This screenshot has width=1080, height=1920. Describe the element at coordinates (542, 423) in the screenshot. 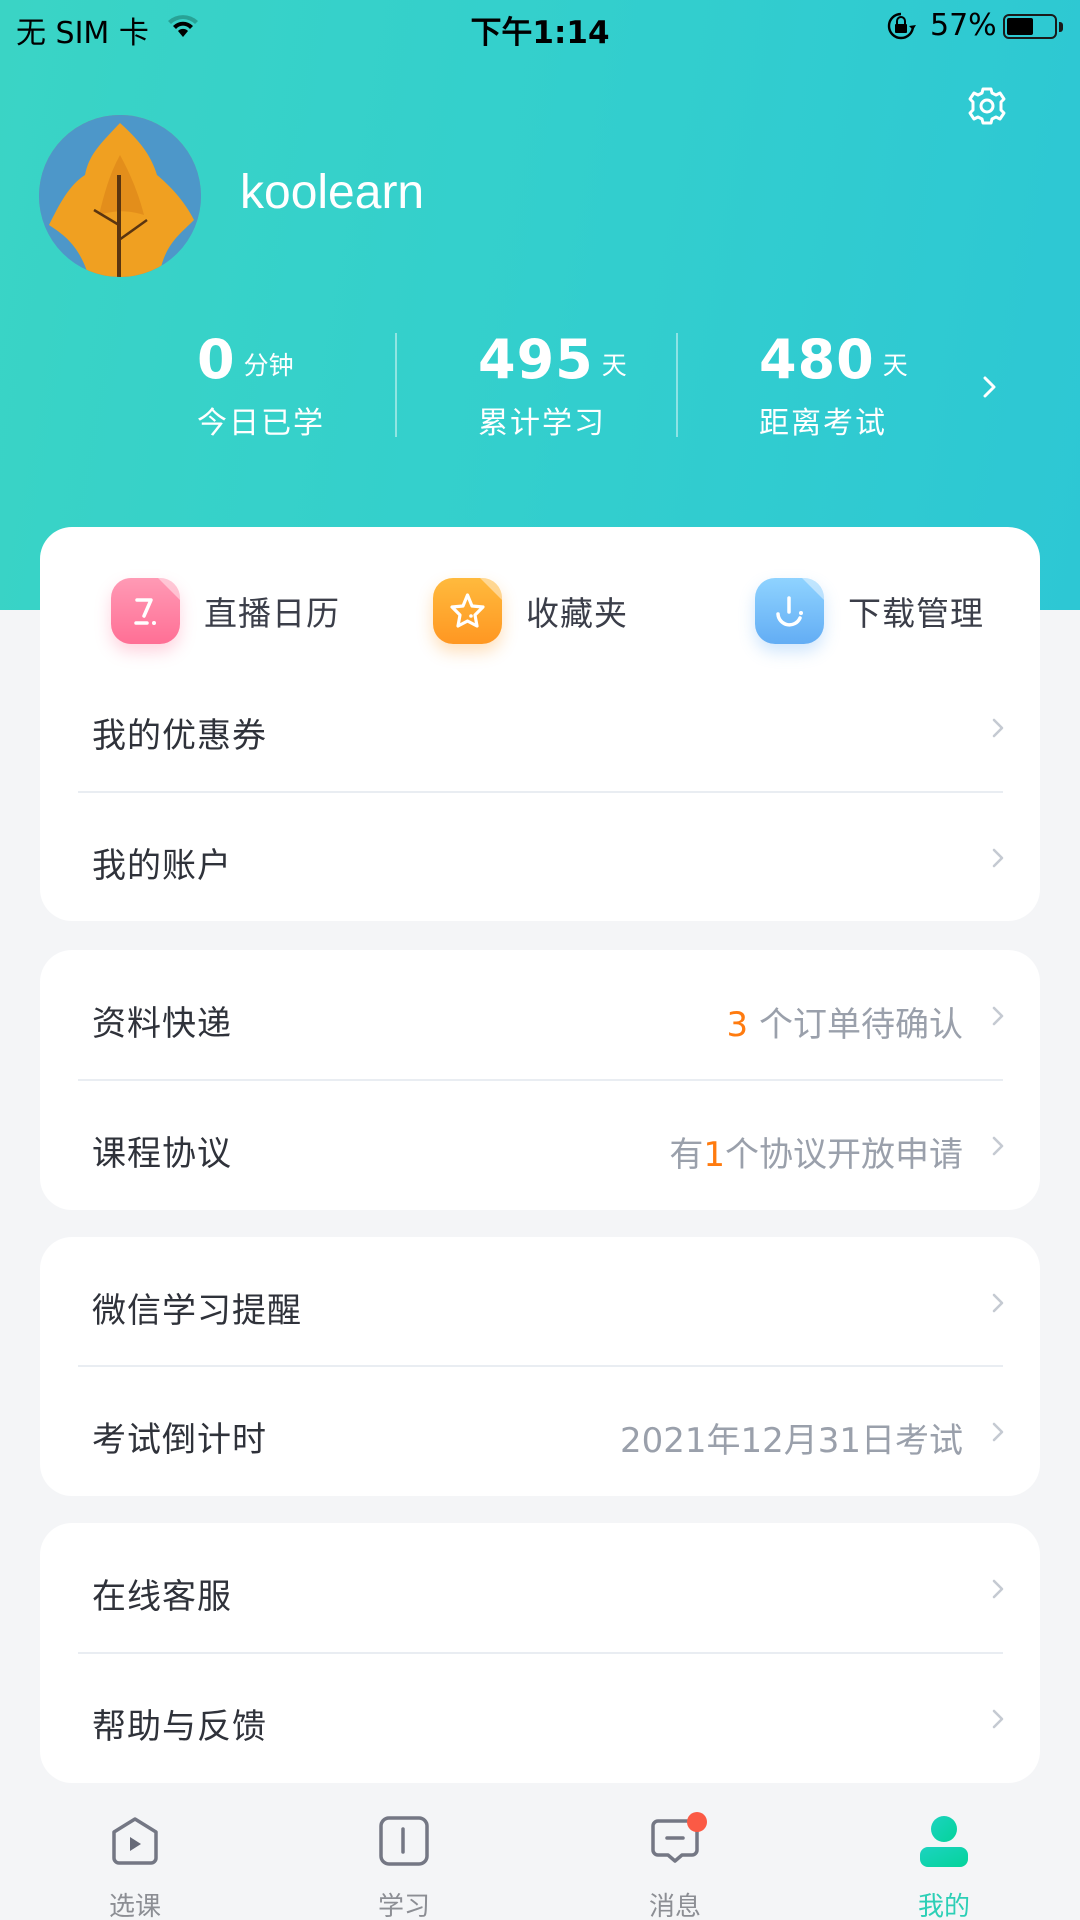

I see `stat-label: 累计学习` at that location.